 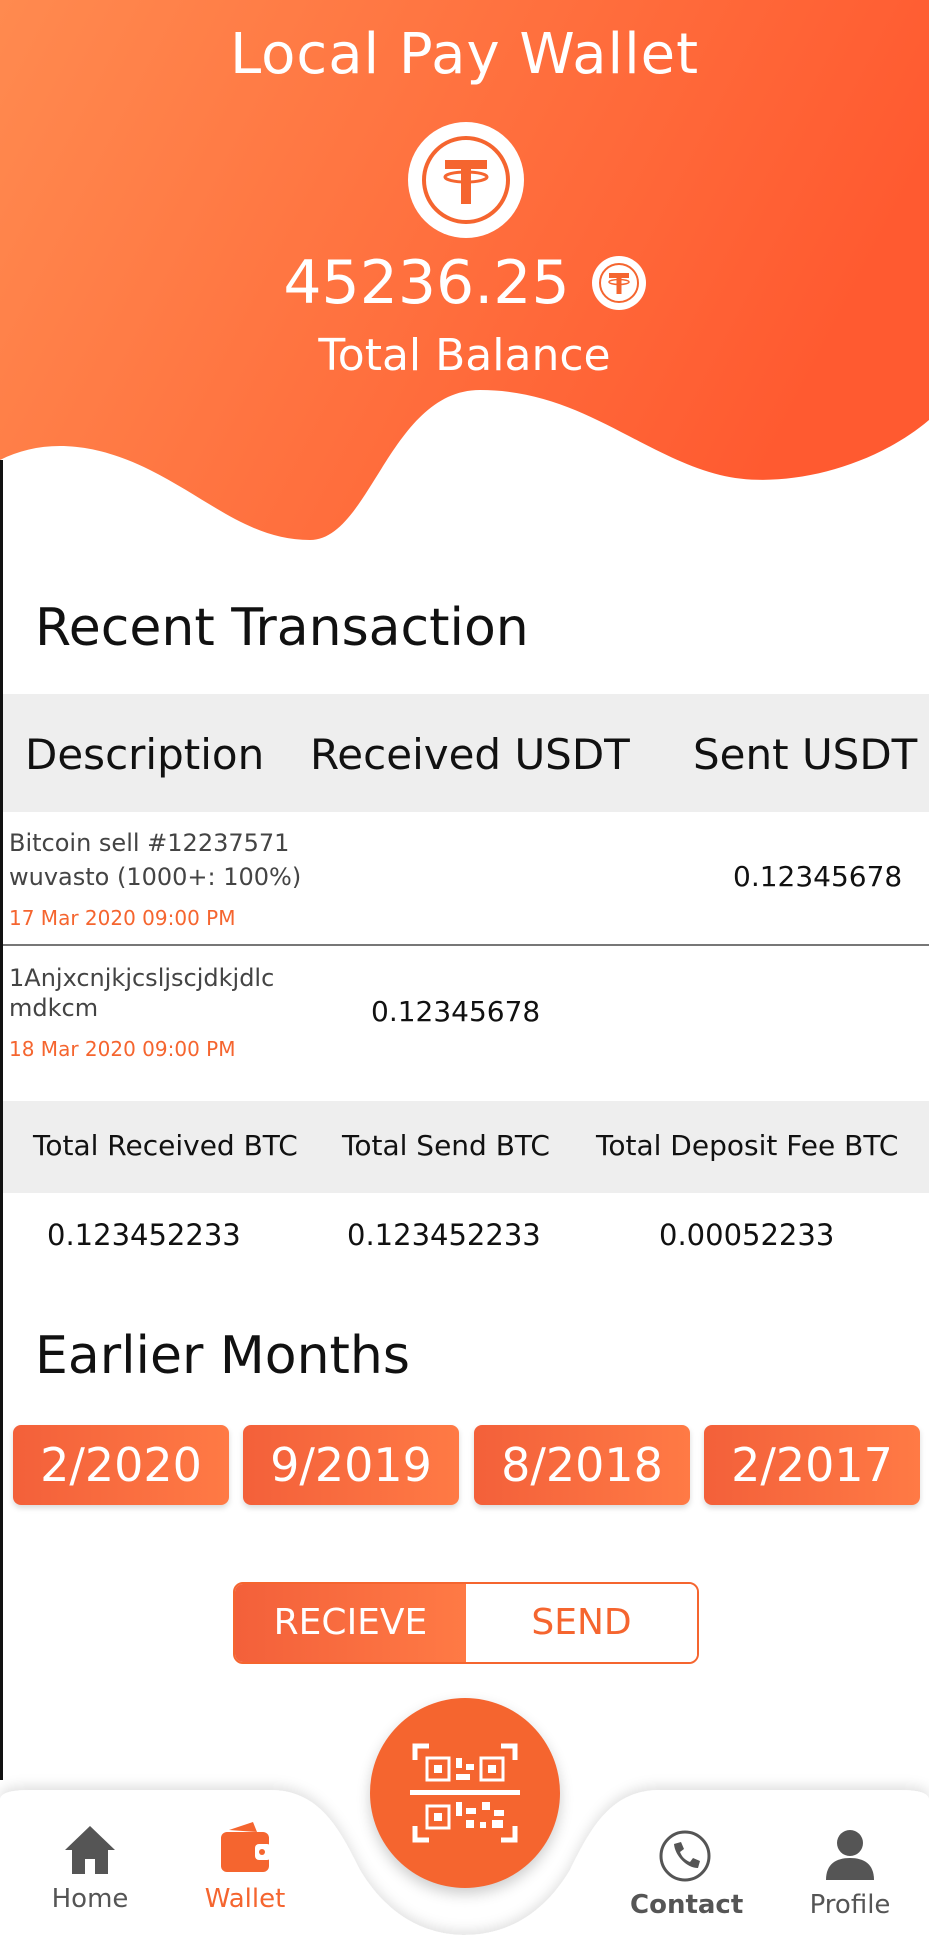 What do you see at coordinates (122, 1049) in the screenshot?
I see `transaction-date: 18 Mar 2020 09:00 PM` at bounding box center [122, 1049].